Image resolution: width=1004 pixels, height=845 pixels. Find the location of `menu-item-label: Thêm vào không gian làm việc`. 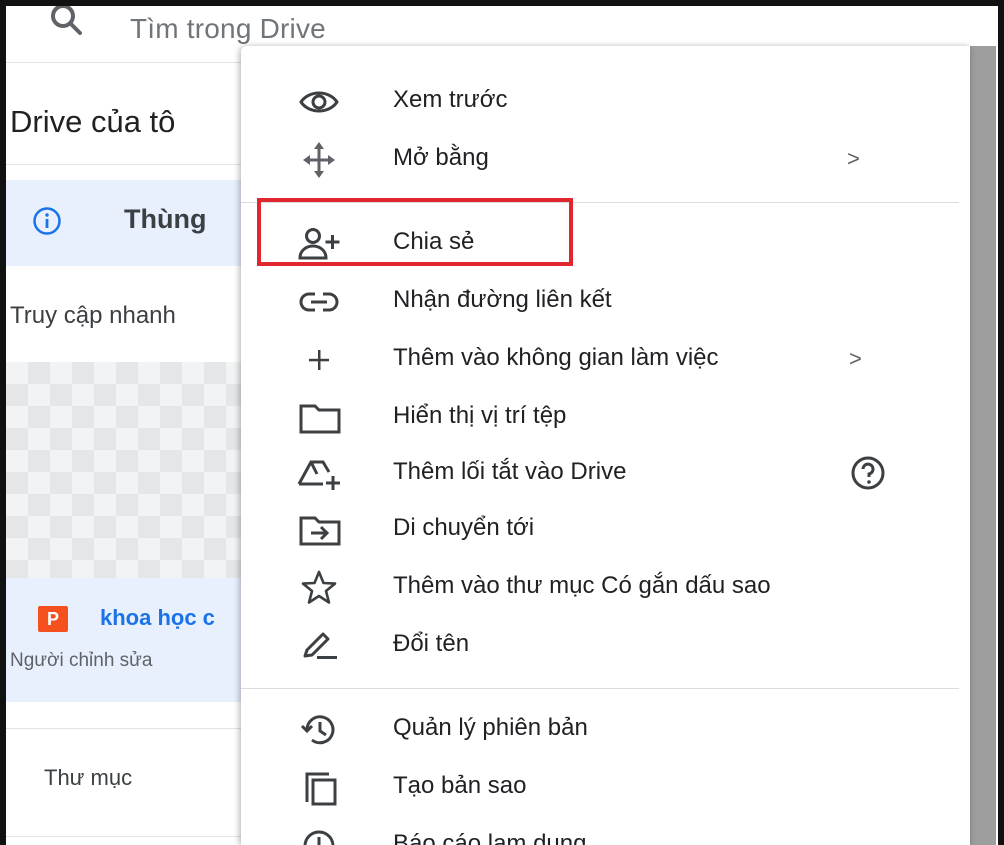

menu-item-label: Thêm vào không gian làm việc is located at coordinates (556, 357).